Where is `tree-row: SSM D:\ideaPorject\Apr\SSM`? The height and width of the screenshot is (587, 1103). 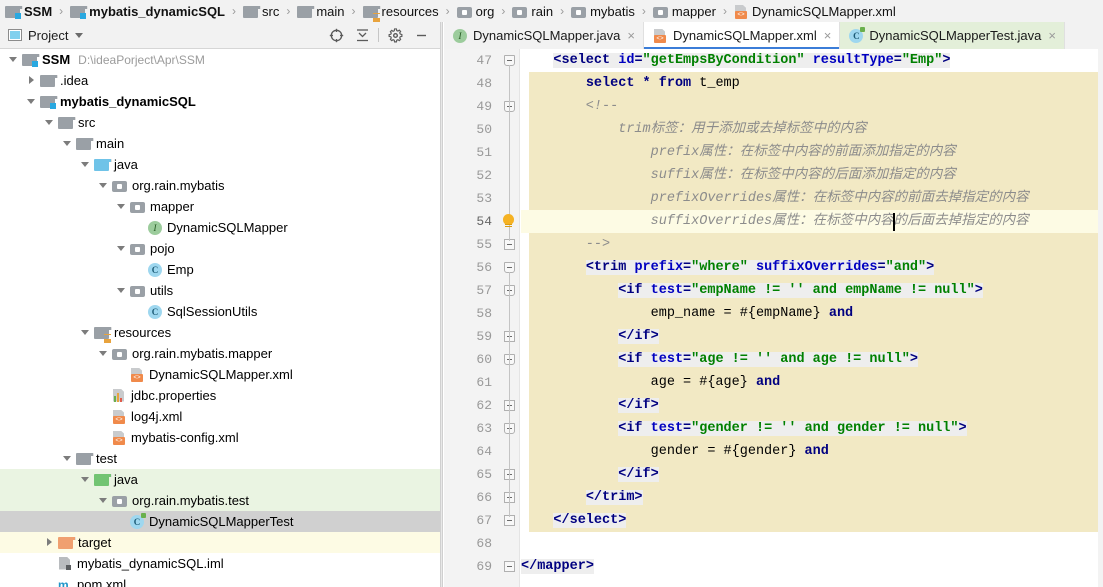
tree-row: SSM D:\ideaPorject\Apr\SSM is located at coordinates (220, 59).